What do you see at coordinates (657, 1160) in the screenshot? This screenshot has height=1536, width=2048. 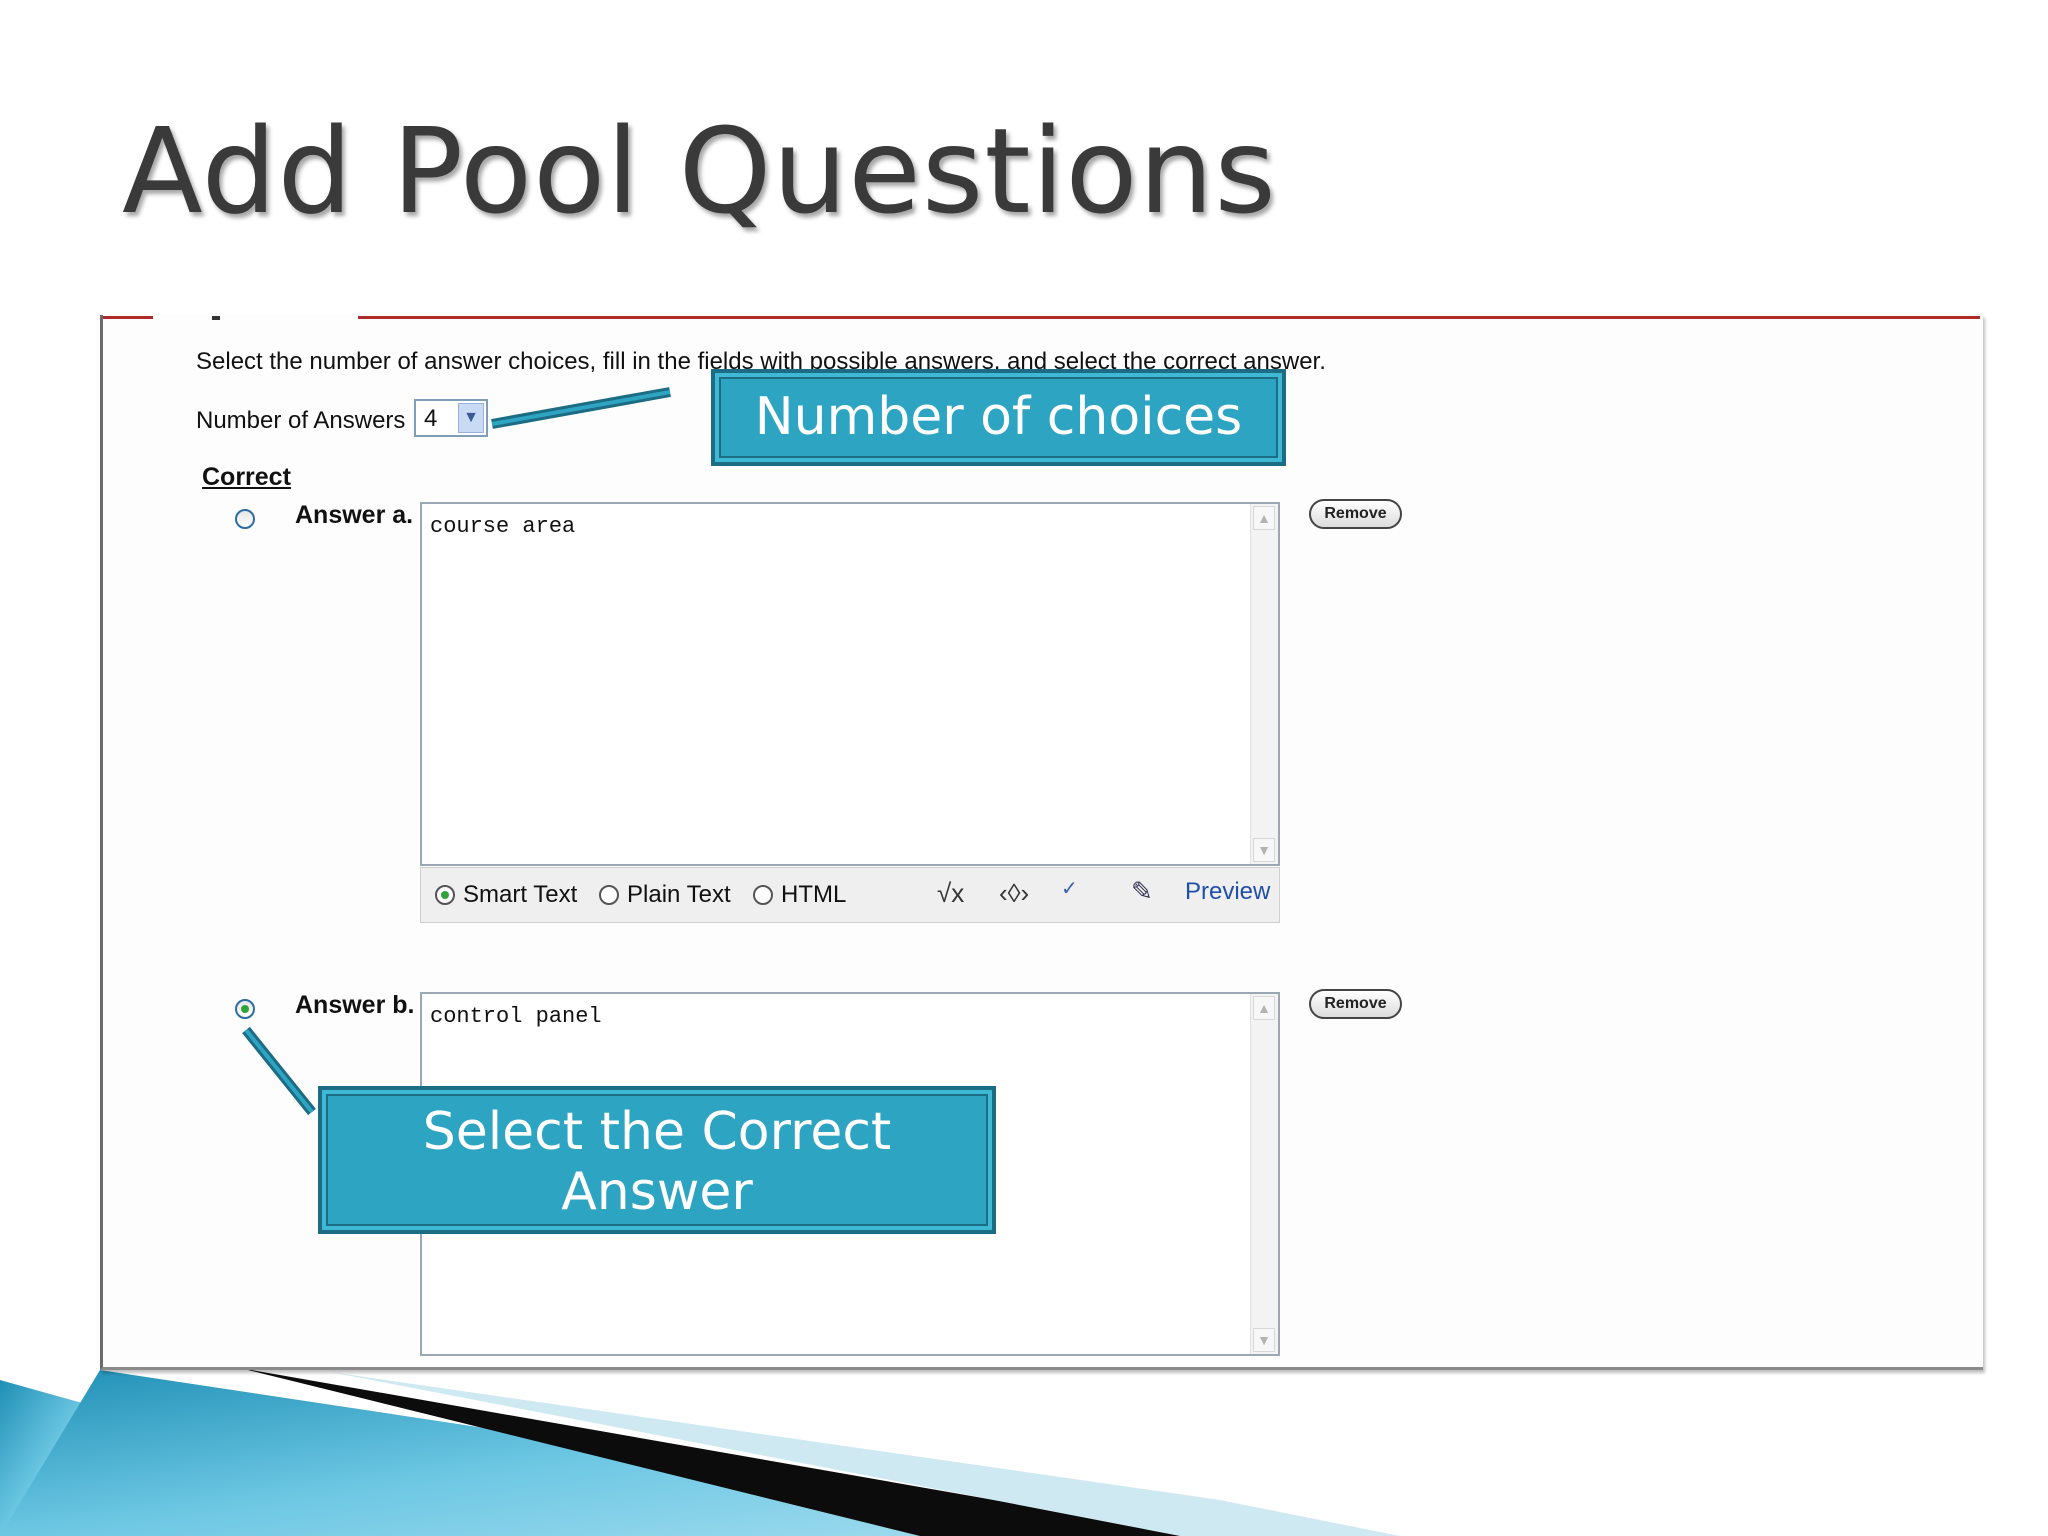 I see `callout-select-correct-answer: Select the Correct Answer` at bounding box center [657, 1160].